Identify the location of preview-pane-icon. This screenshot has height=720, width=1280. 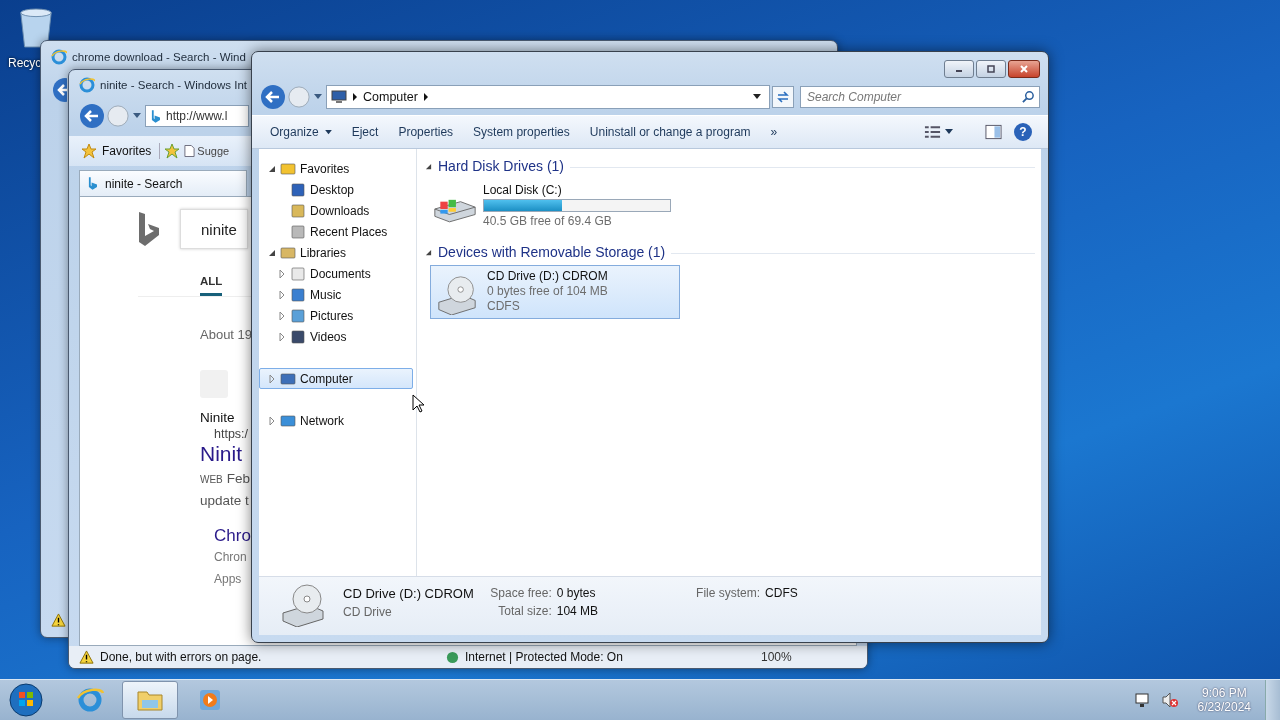
(993, 132).